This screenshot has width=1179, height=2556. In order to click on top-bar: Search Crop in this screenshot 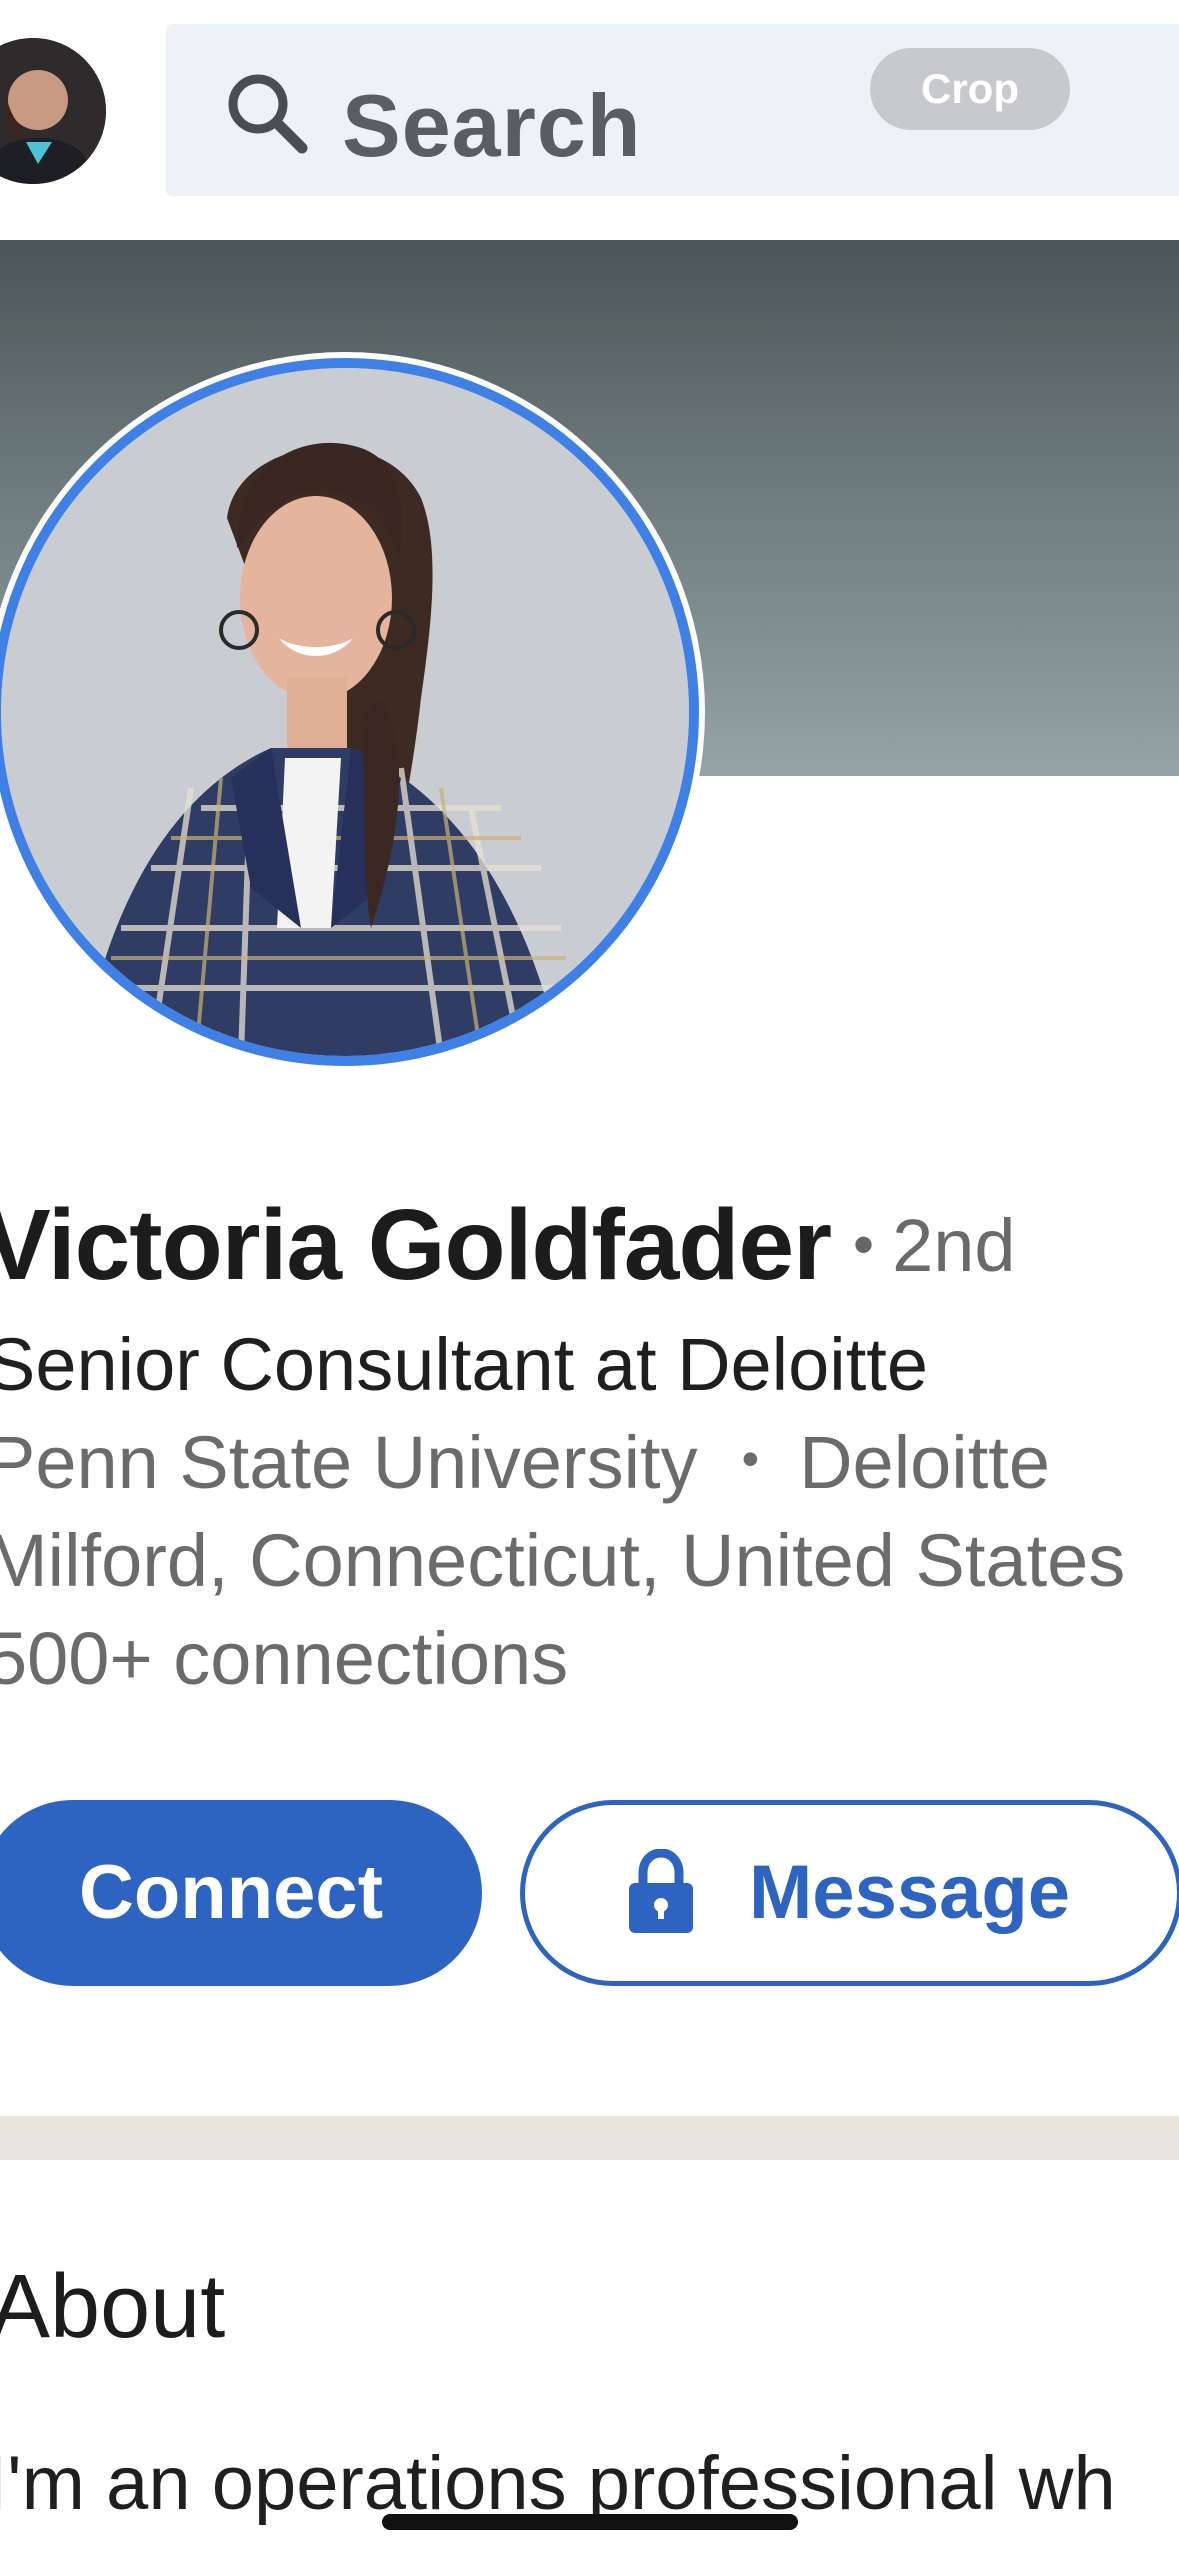, I will do `click(589, 115)`.